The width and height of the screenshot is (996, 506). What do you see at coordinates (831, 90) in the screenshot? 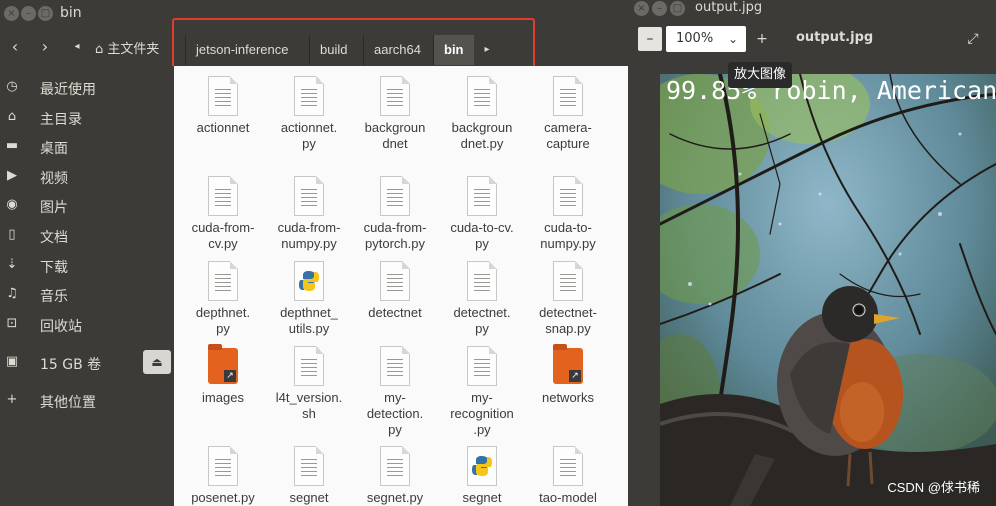
I see `classification-overlay-text: 99.85% robin, American` at bounding box center [831, 90].